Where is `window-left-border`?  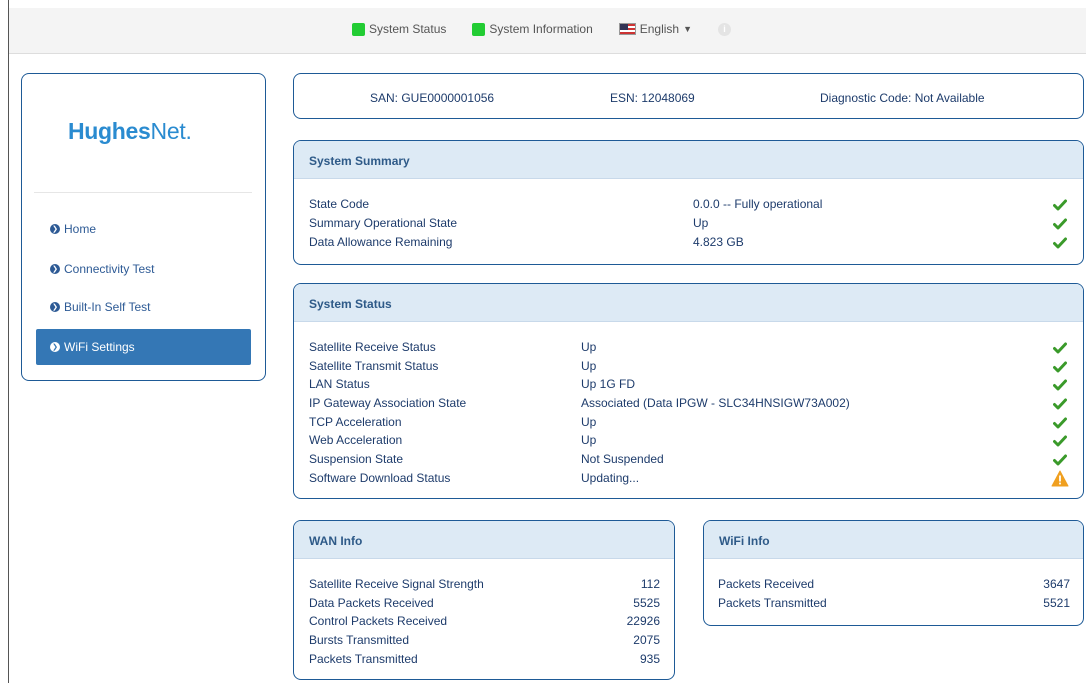 window-left-border is located at coordinates (8, 341).